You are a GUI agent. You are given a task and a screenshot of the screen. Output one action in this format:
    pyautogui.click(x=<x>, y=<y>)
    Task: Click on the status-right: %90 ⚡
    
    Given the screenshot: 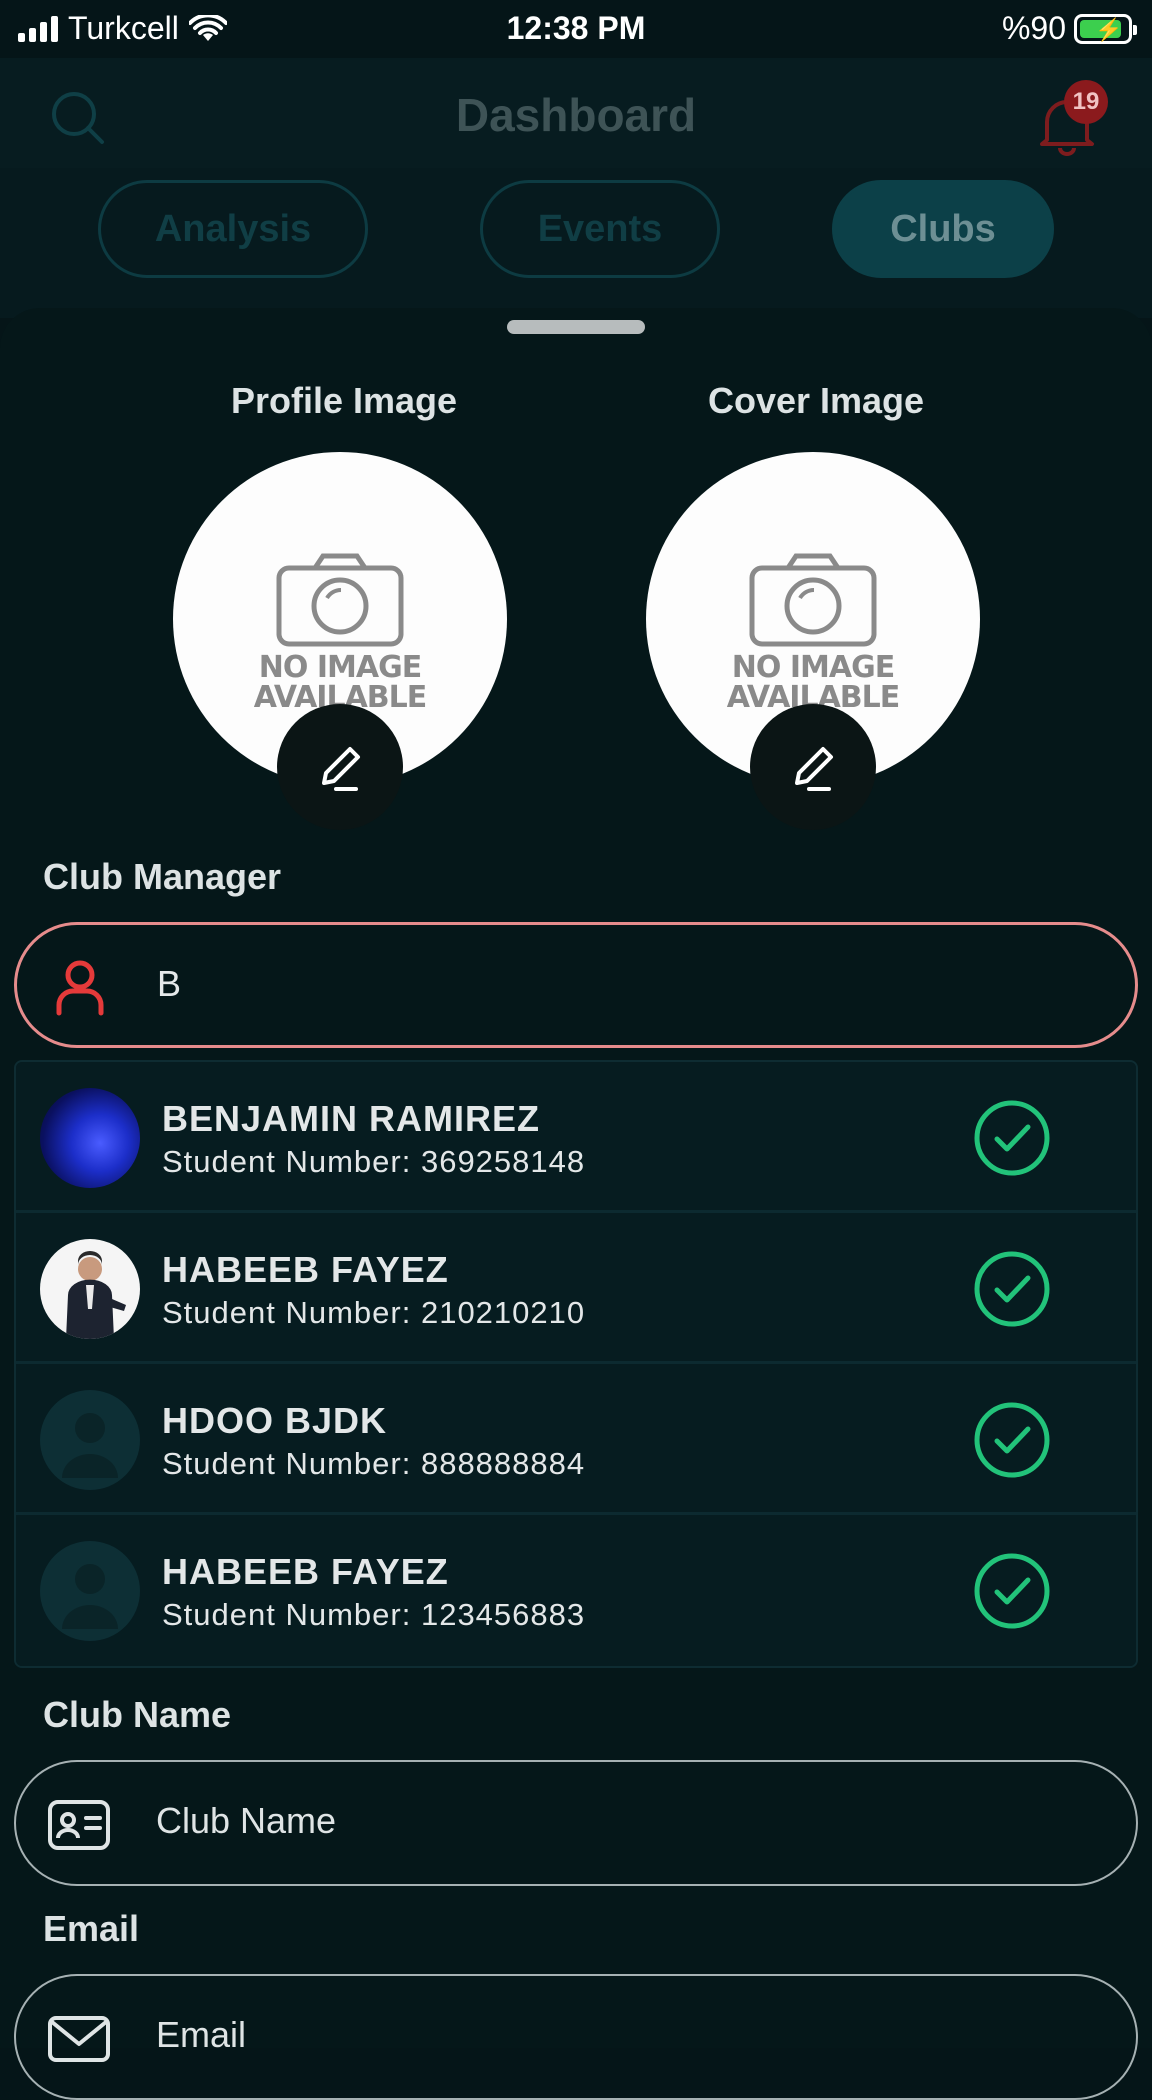 What is the action you would take?
    pyautogui.click(x=1069, y=28)
    